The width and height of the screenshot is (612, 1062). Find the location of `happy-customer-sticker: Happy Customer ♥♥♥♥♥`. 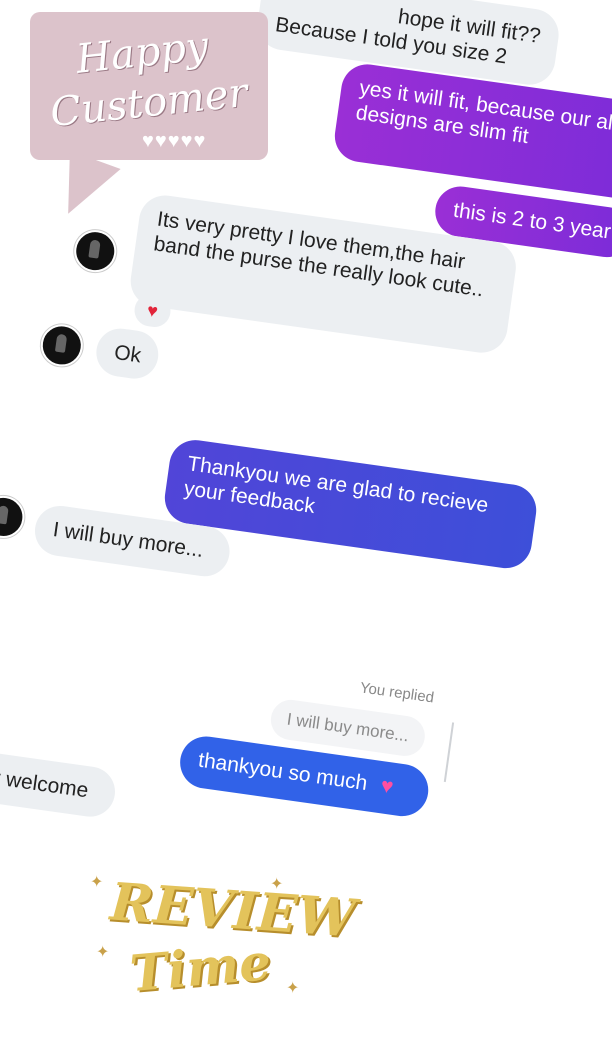

happy-customer-sticker: Happy Customer ♥♥♥♥♥ is located at coordinates (149, 86).